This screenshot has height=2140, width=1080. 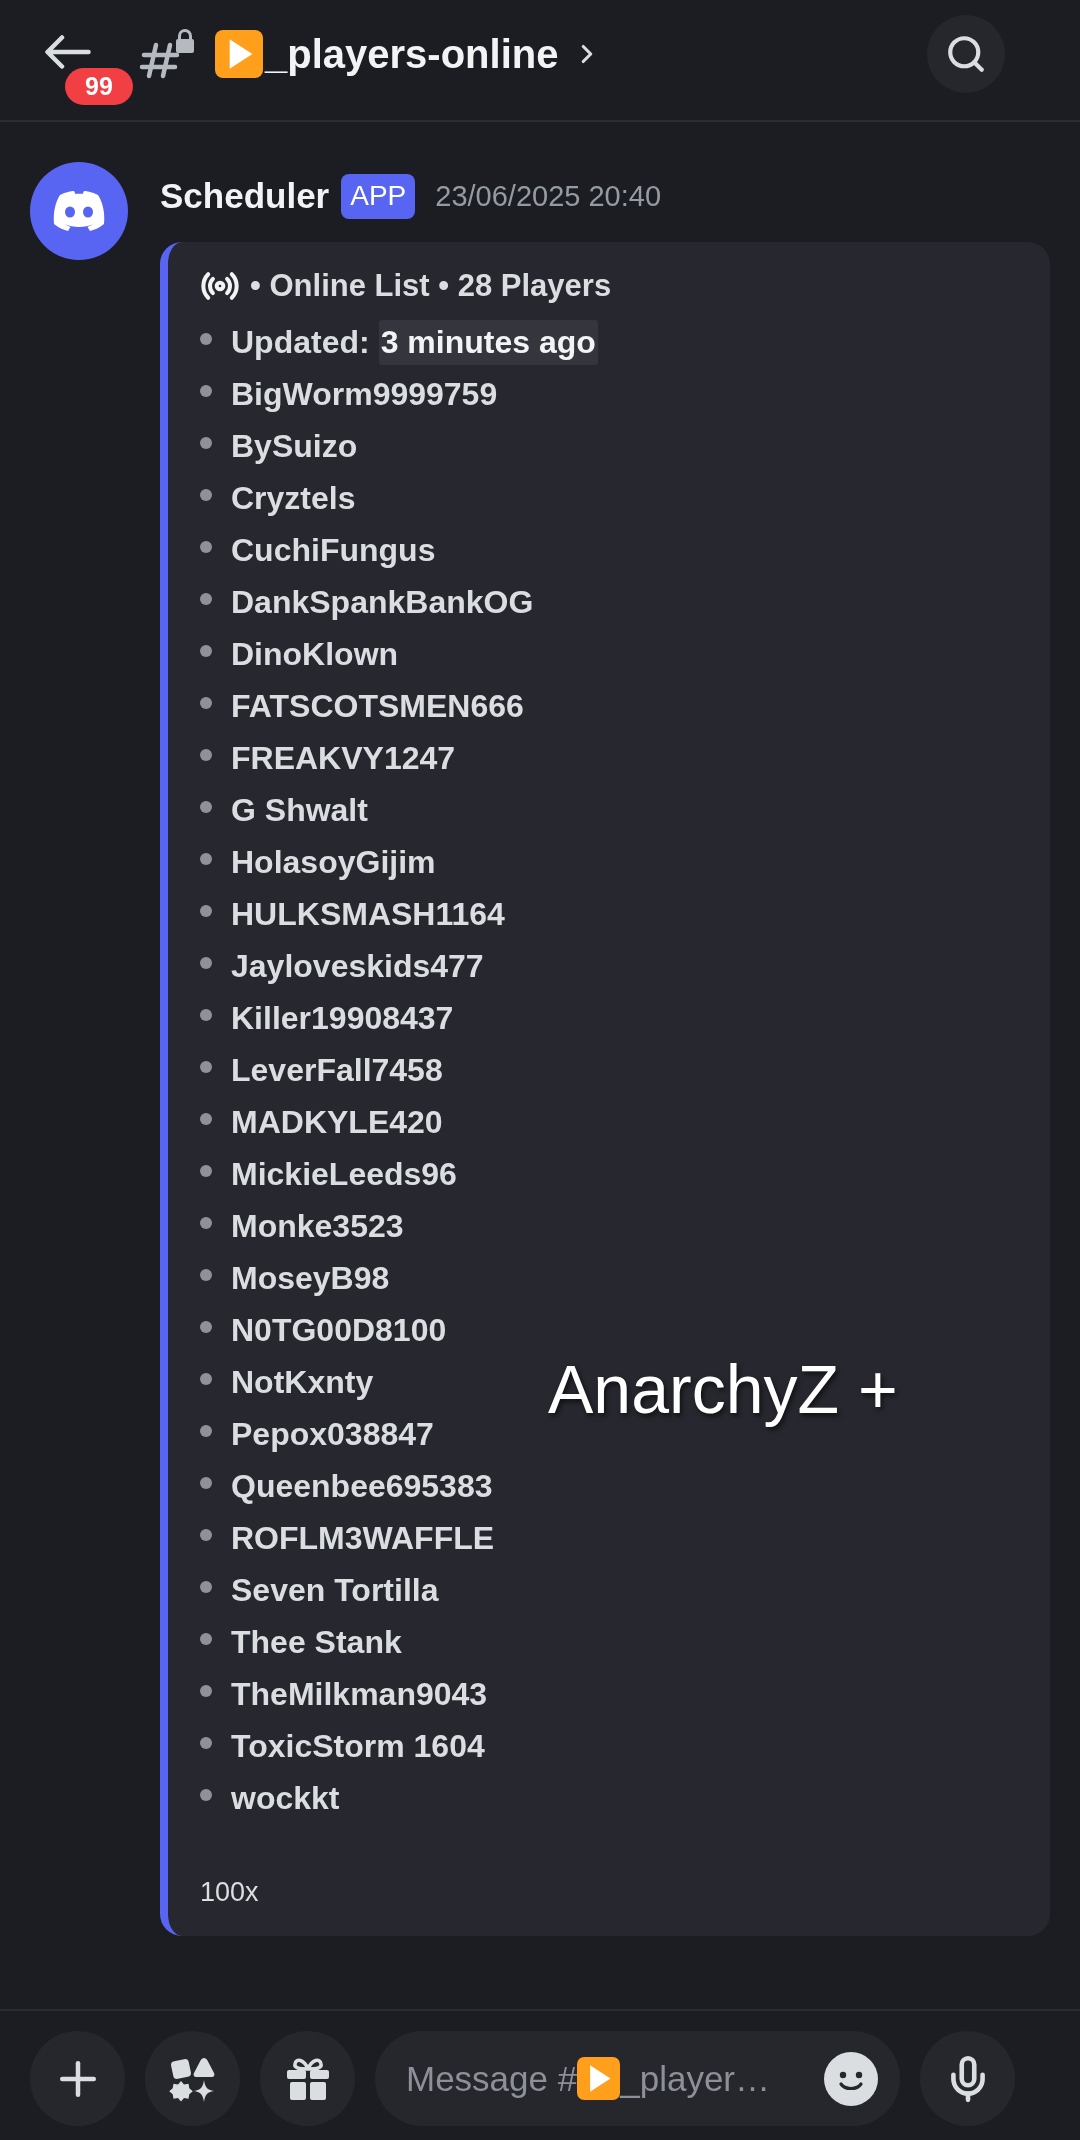 I want to click on smiley-icon, so click(x=851, y=2078).